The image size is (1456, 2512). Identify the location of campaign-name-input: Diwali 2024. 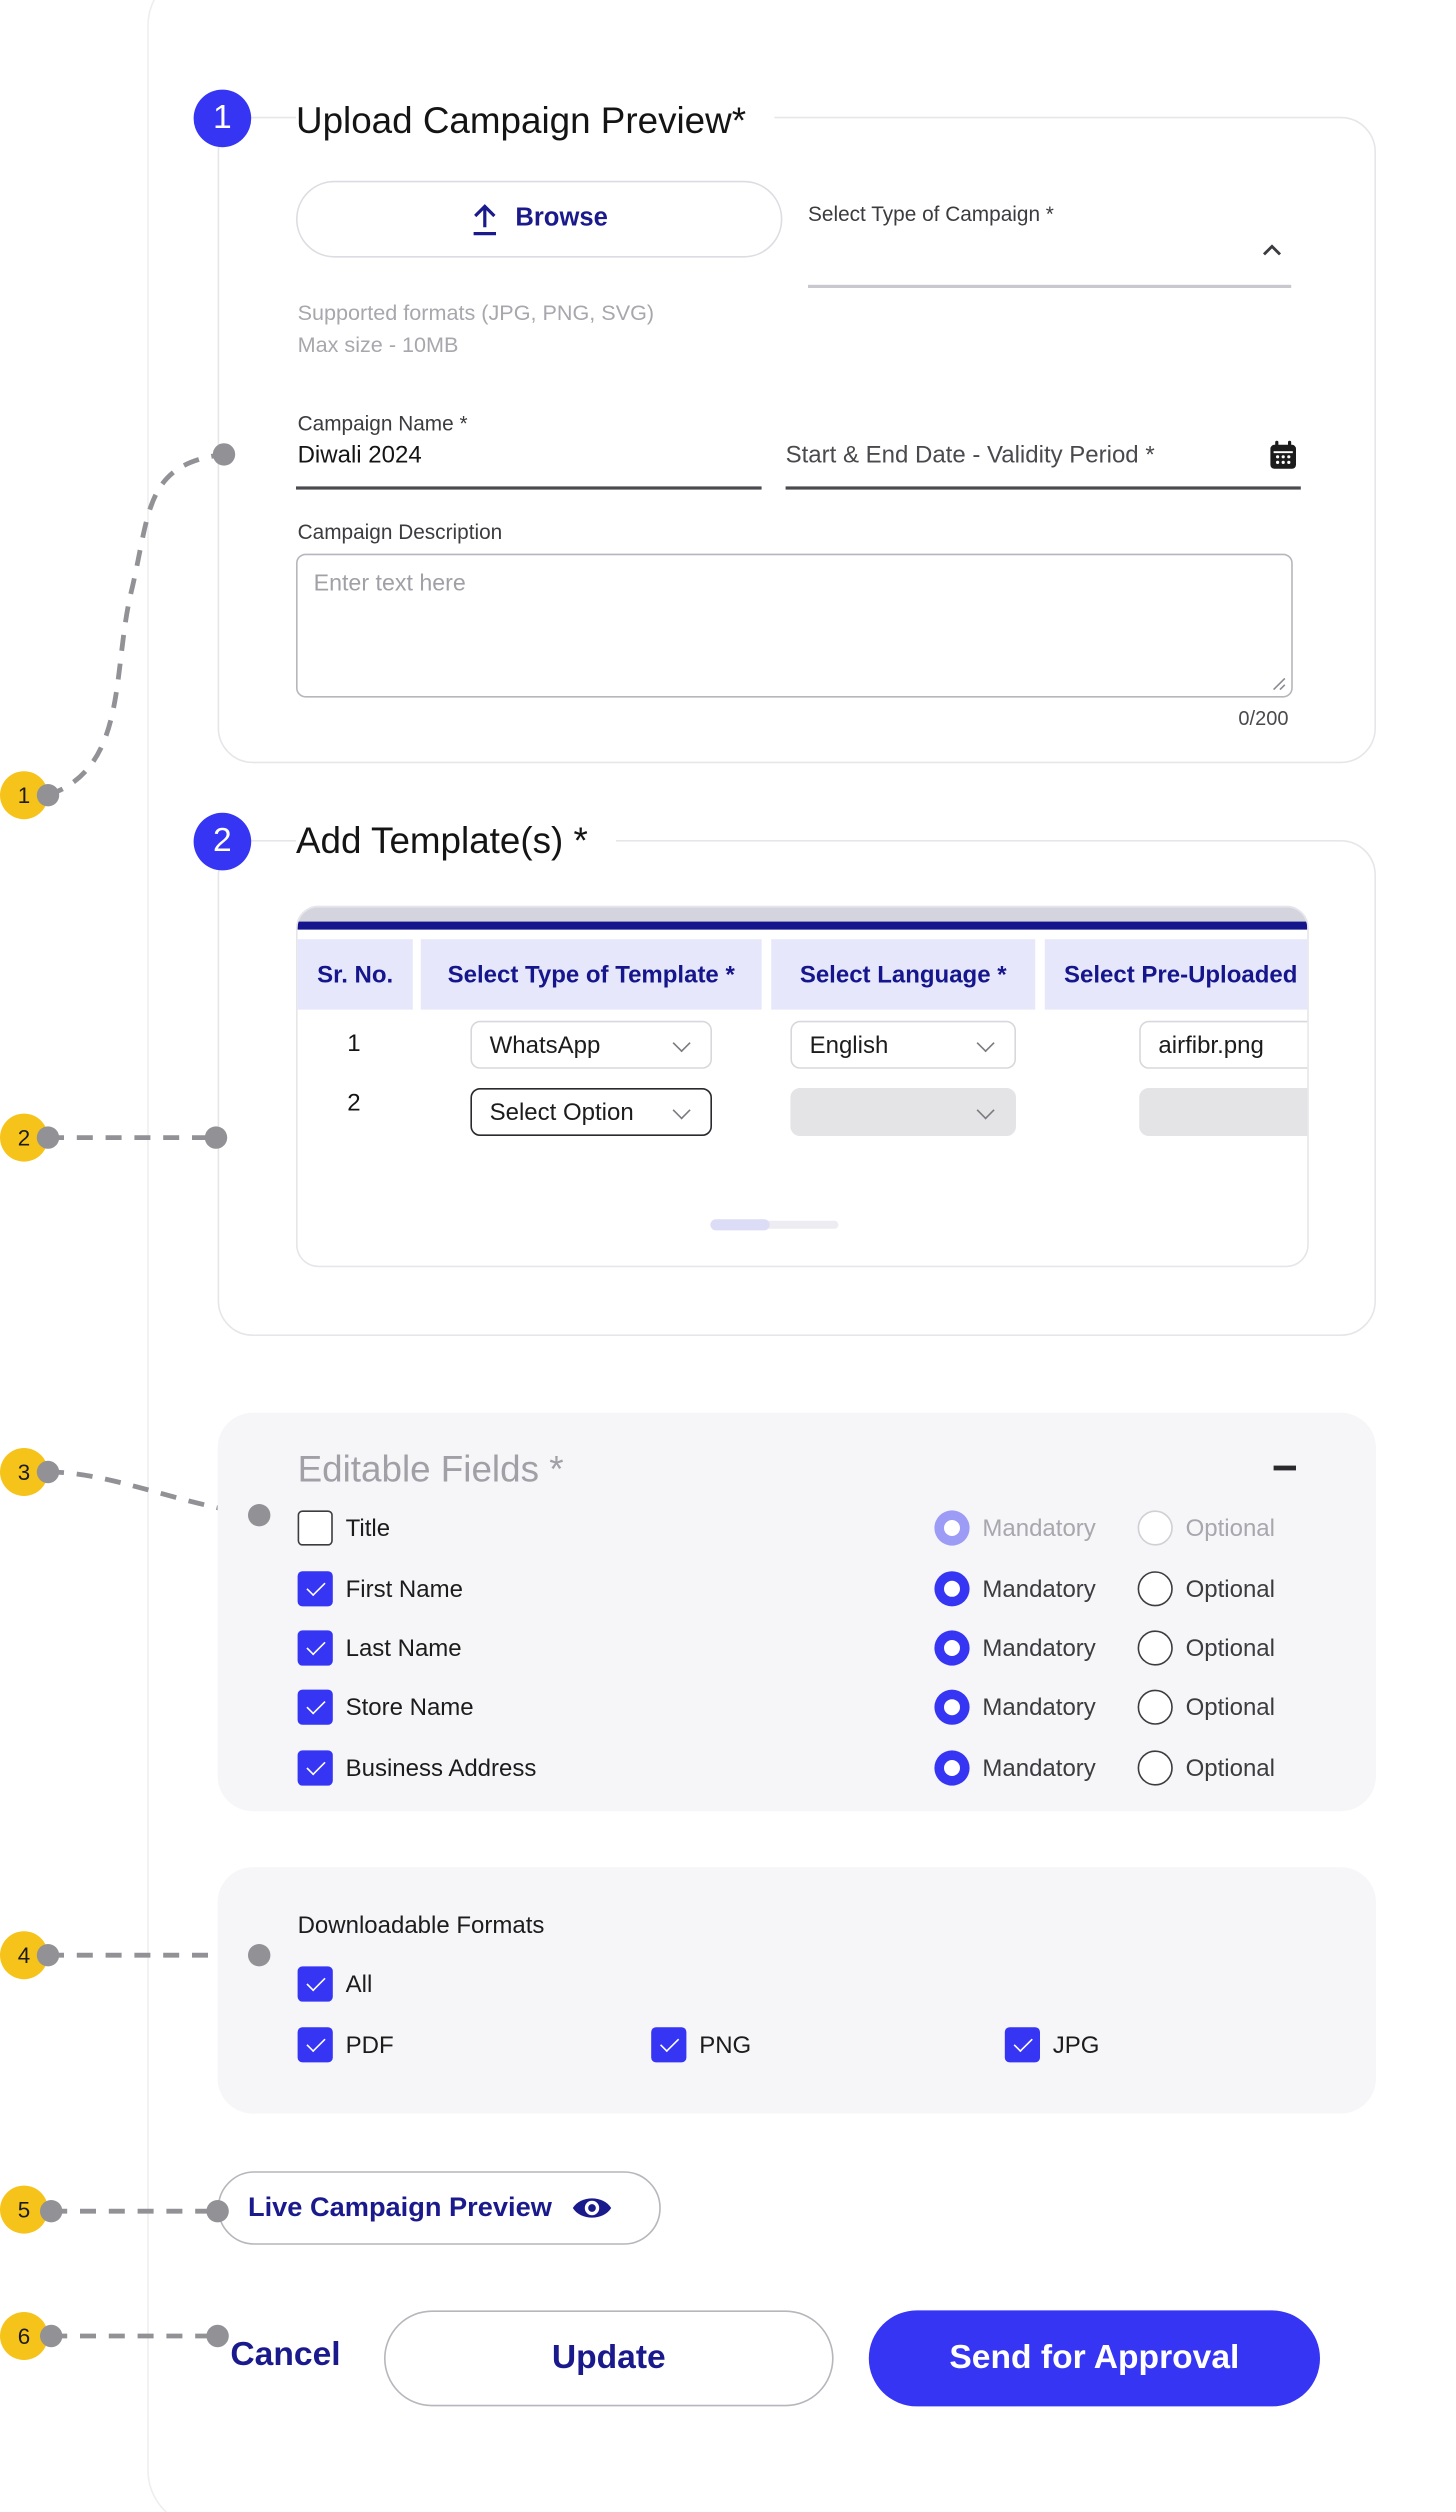
(360, 455).